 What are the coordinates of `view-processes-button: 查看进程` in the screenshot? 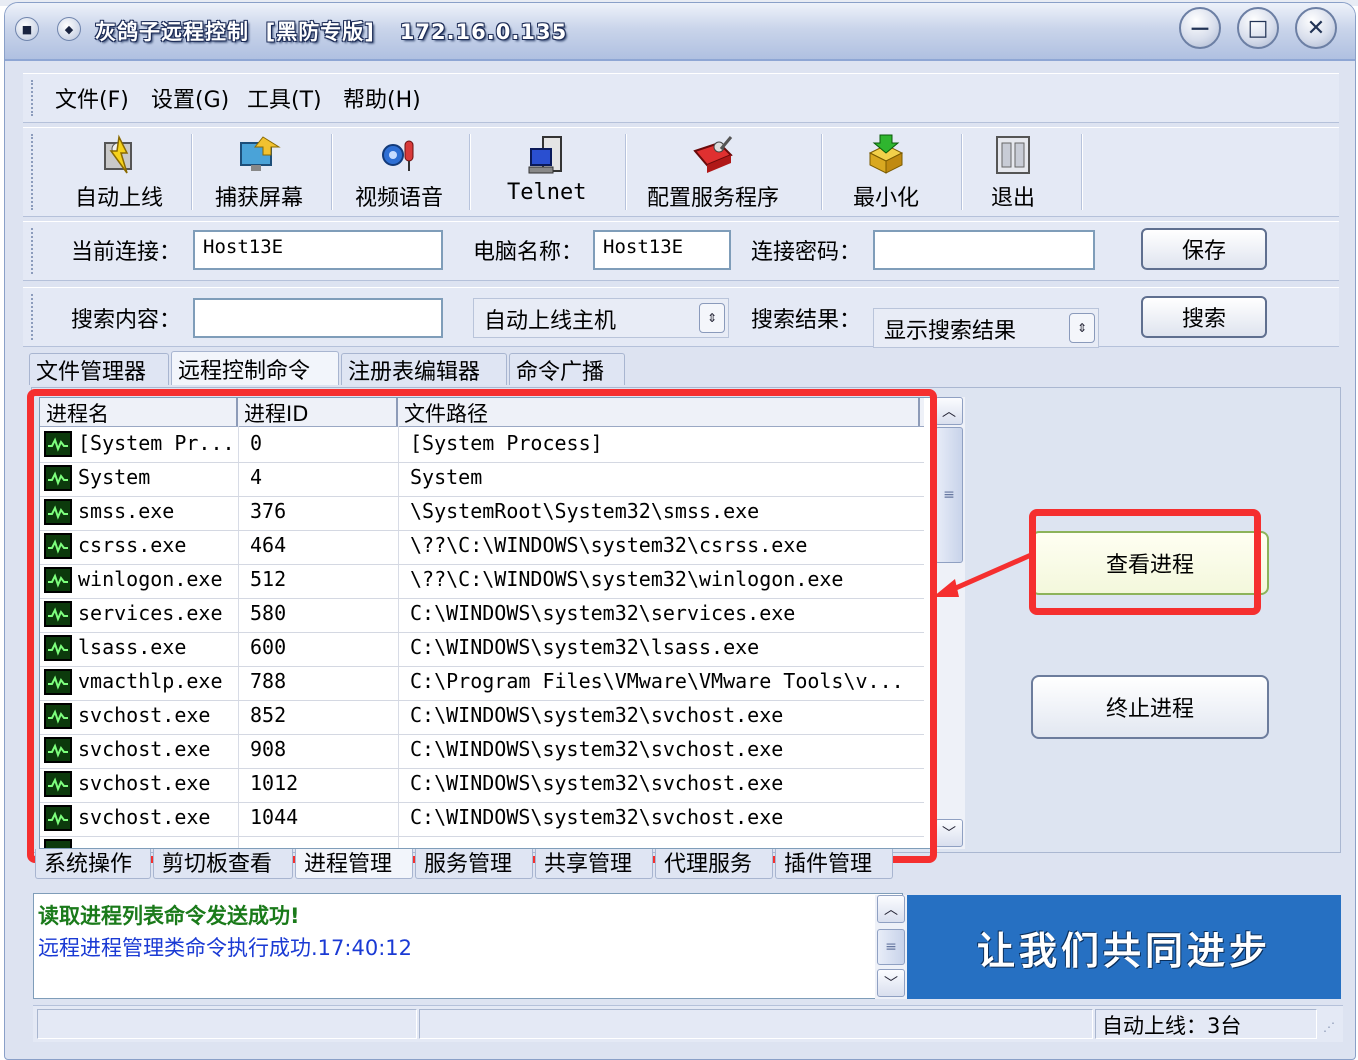 It's located at (1150, 563).